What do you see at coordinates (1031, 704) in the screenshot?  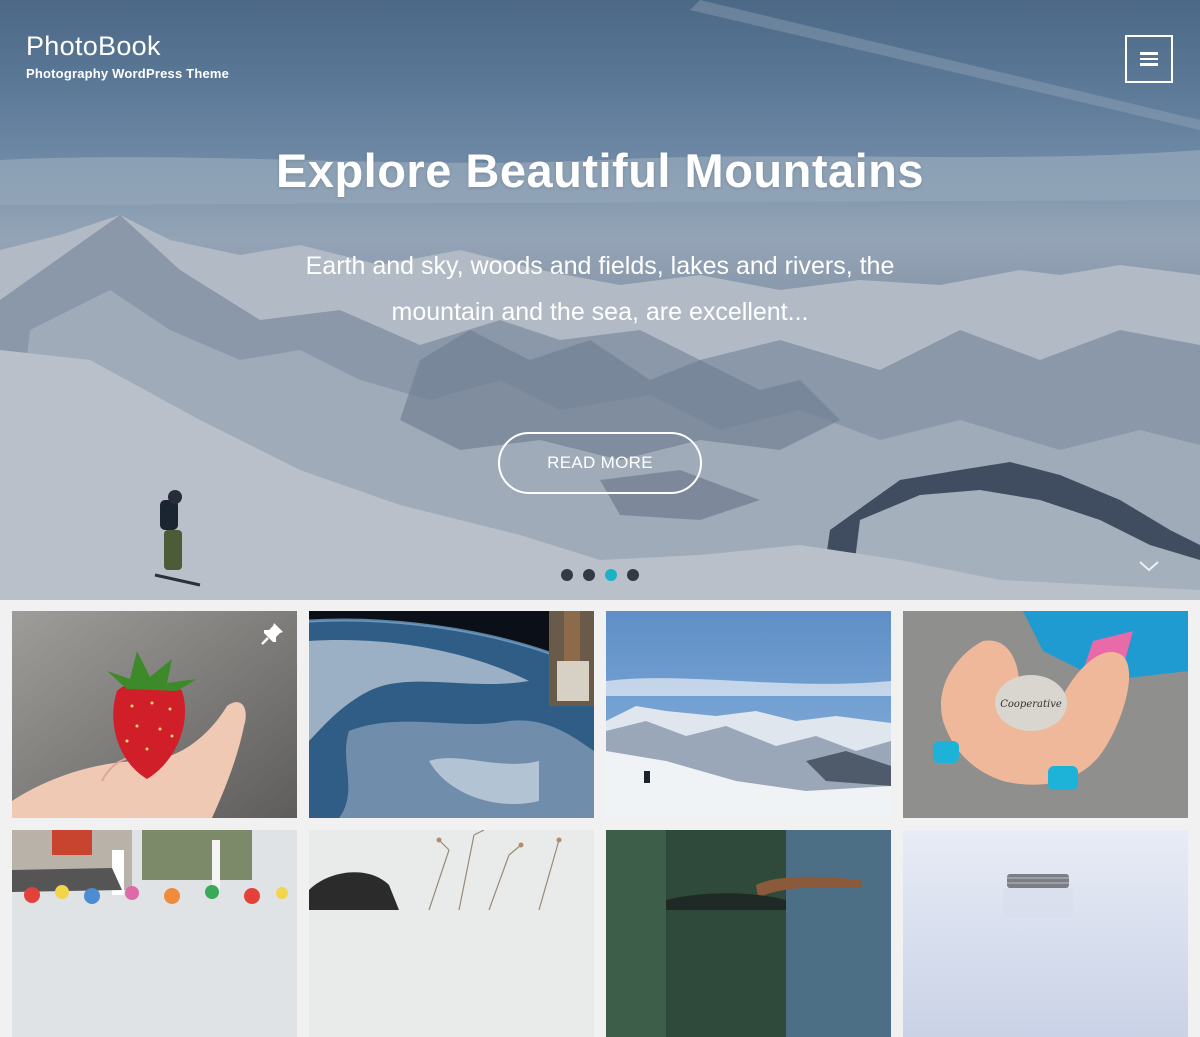 I see `stone-text: Cooperative` at bounding box center [1031, 704].